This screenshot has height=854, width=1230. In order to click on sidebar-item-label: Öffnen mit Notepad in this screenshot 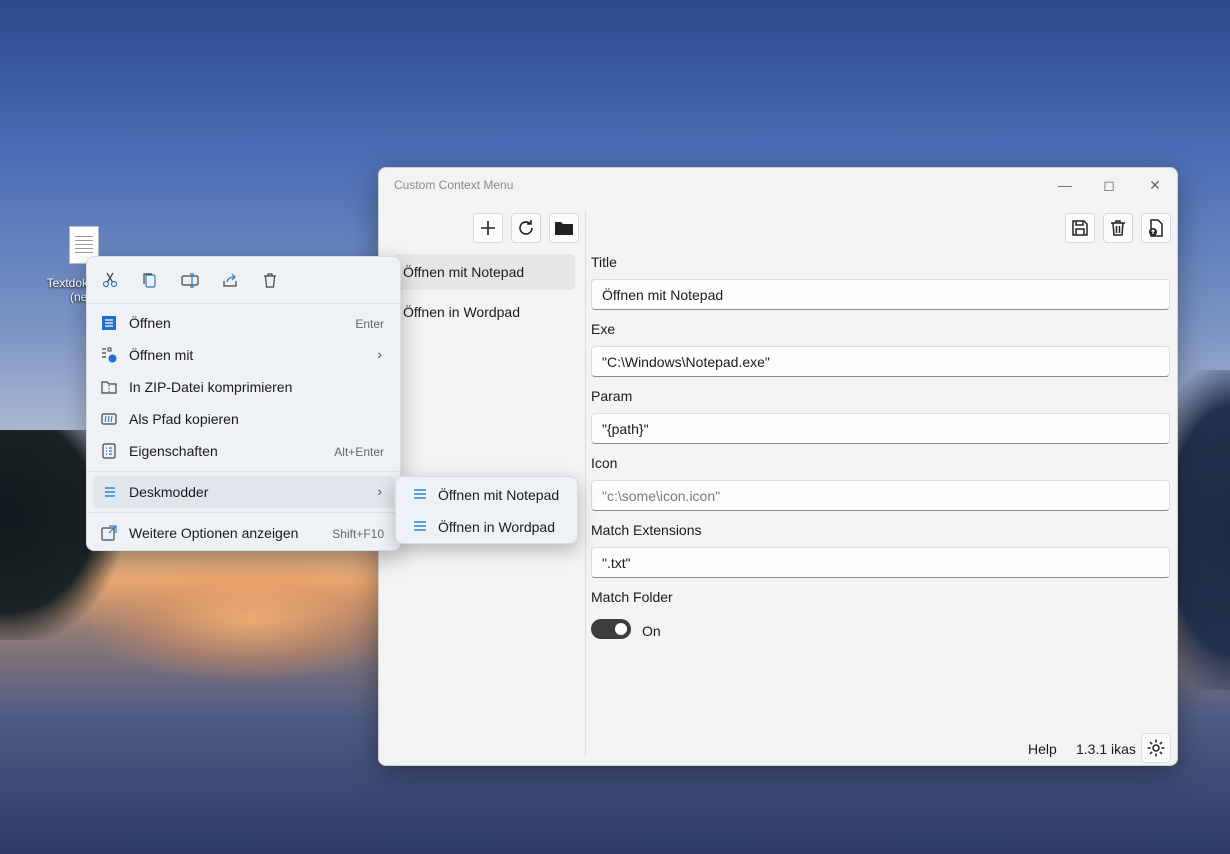, I will do `click(464, 272)`.